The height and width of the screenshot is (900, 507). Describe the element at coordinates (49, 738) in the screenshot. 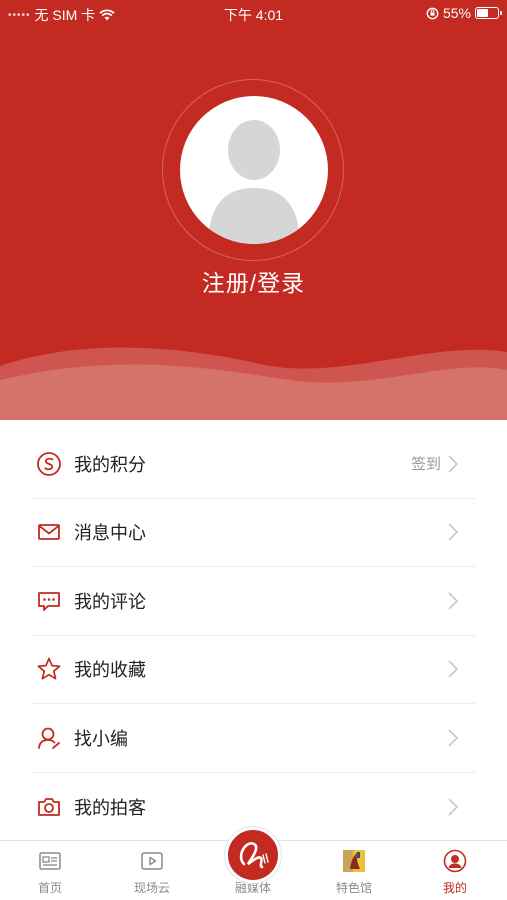

I see `person-icon` at that location.